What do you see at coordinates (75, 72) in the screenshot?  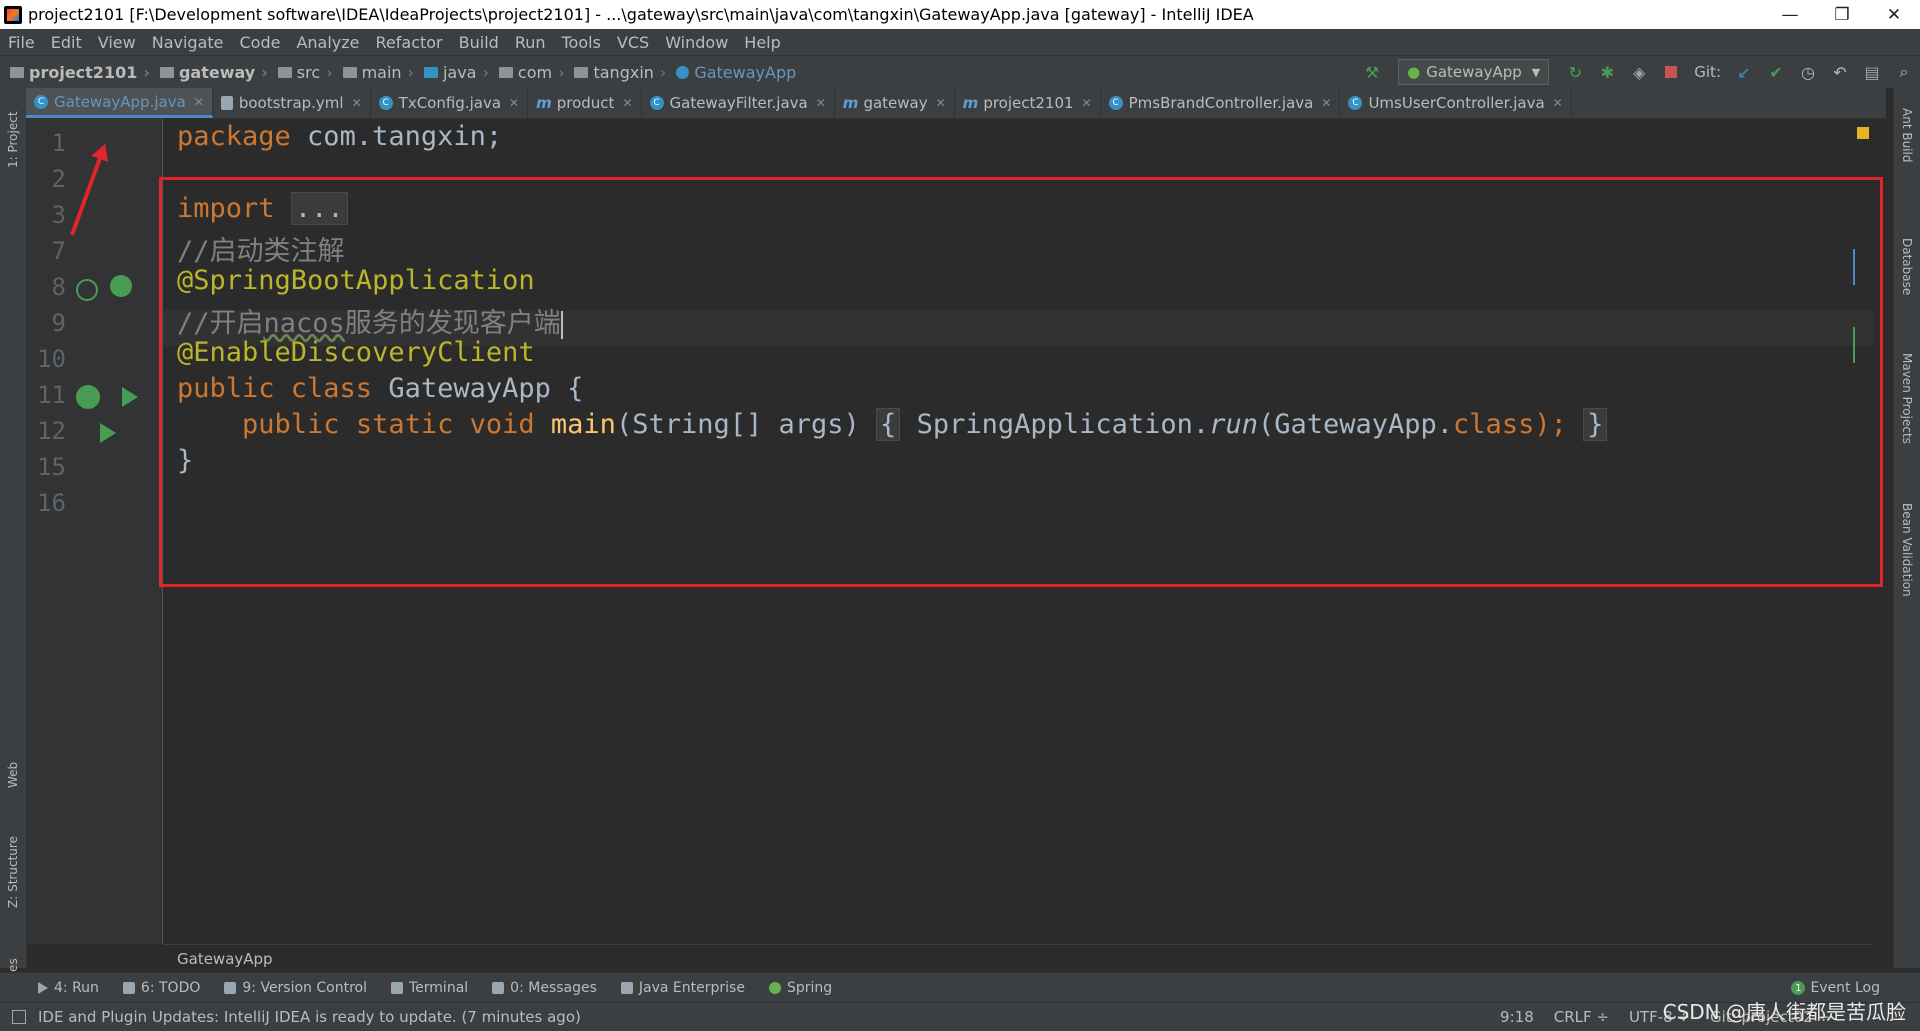 I see `breadcrumb-project: project2101 ›` at bounding box center [75, 72].